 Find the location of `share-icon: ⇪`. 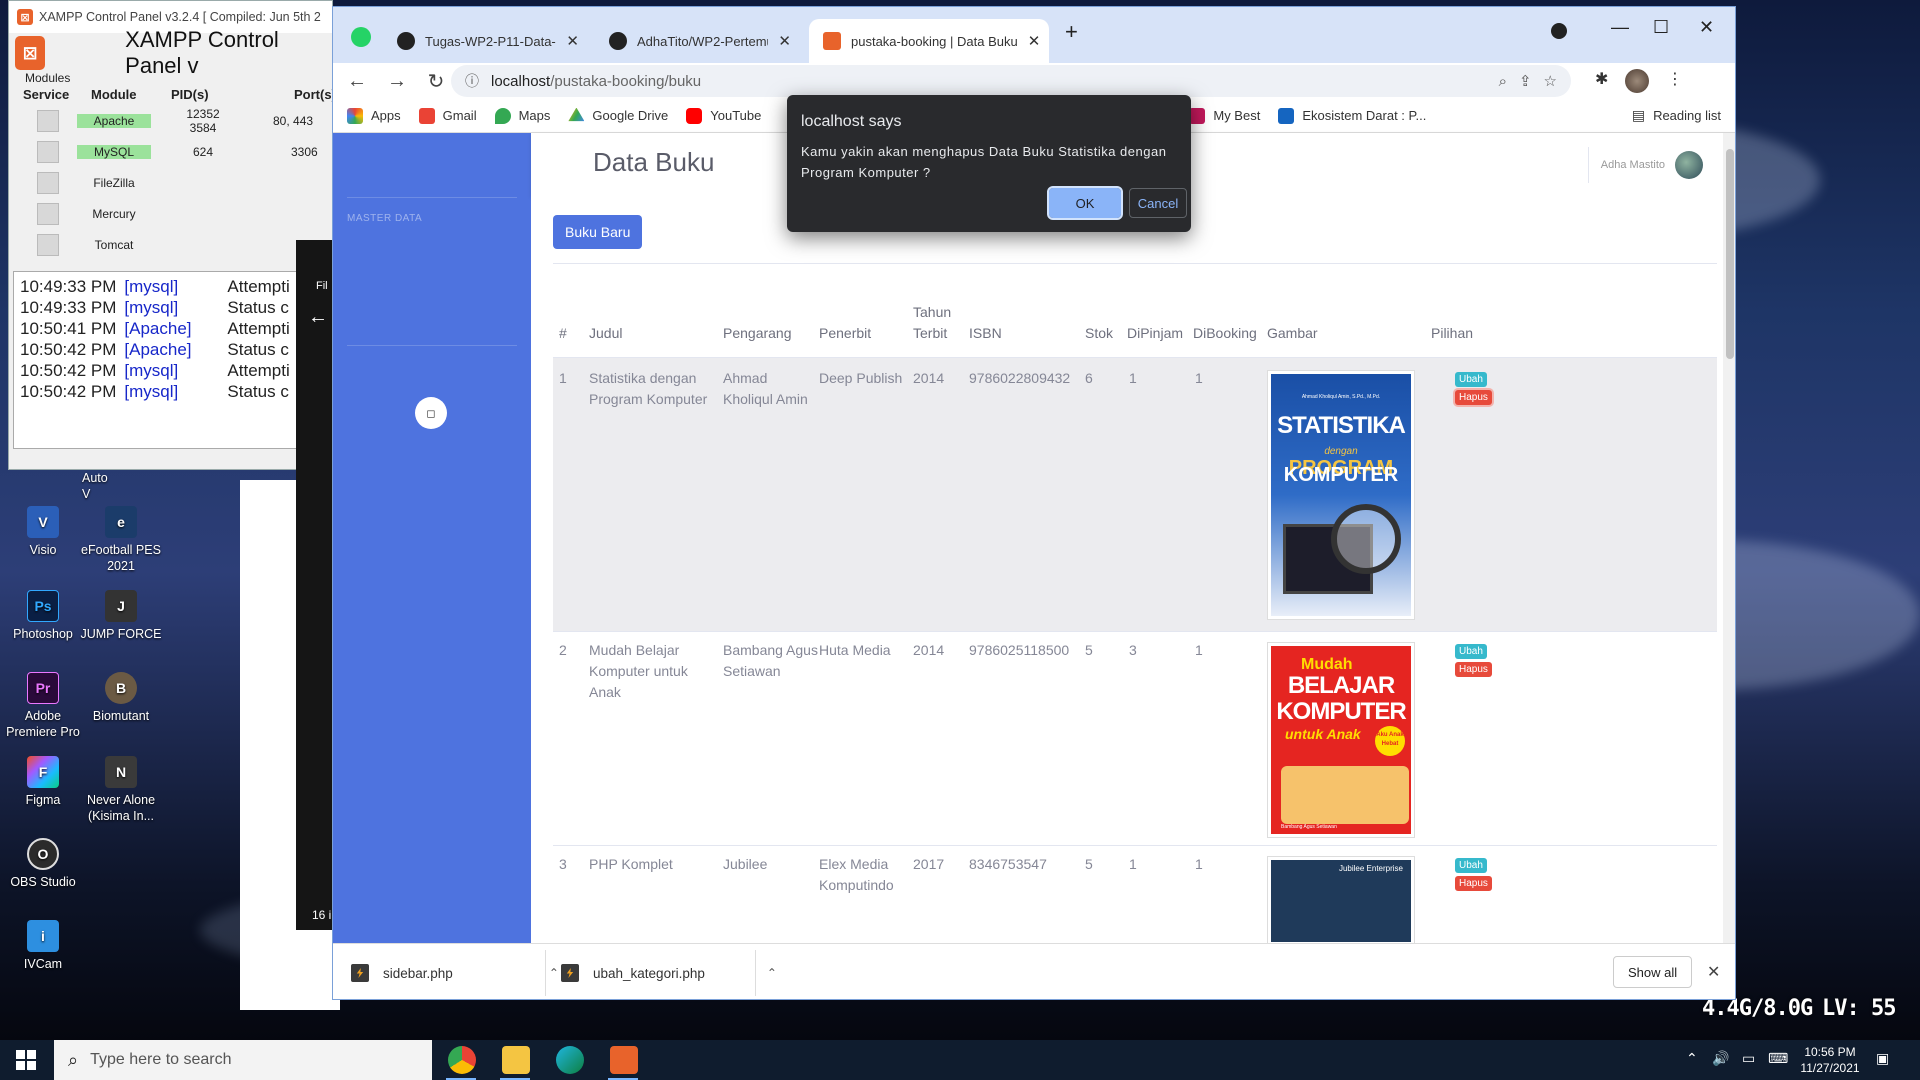

share-icon: ⇪ is located at coordinates (1525, 81).